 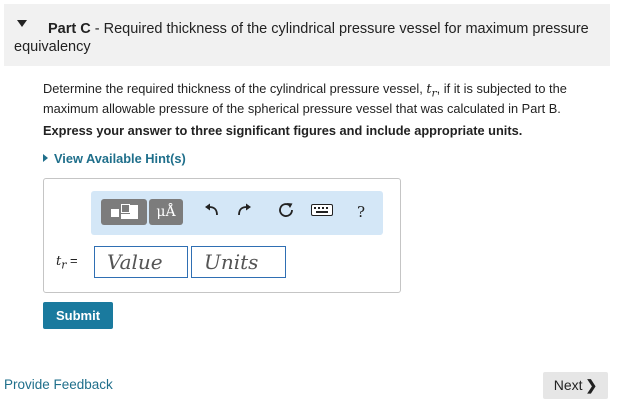 What do you see at coordinates (238, 262) in the screenshot?
I see `units-input` at bounding box center [238, 262].